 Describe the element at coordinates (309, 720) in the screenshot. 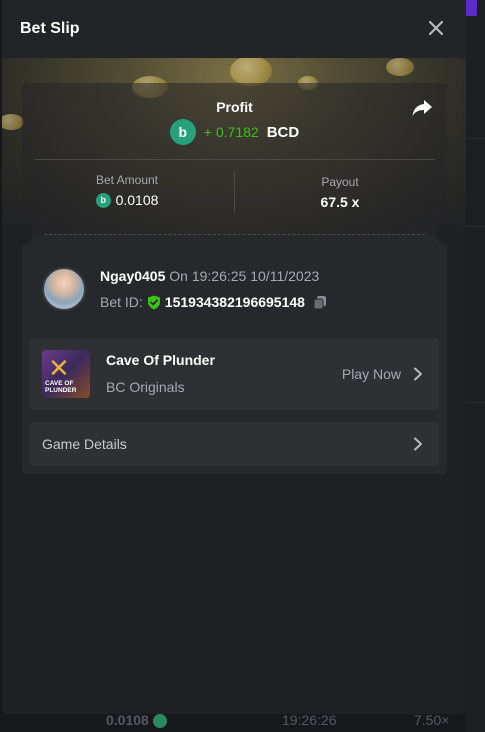

I see `background-time: 19:26:26` at that location.